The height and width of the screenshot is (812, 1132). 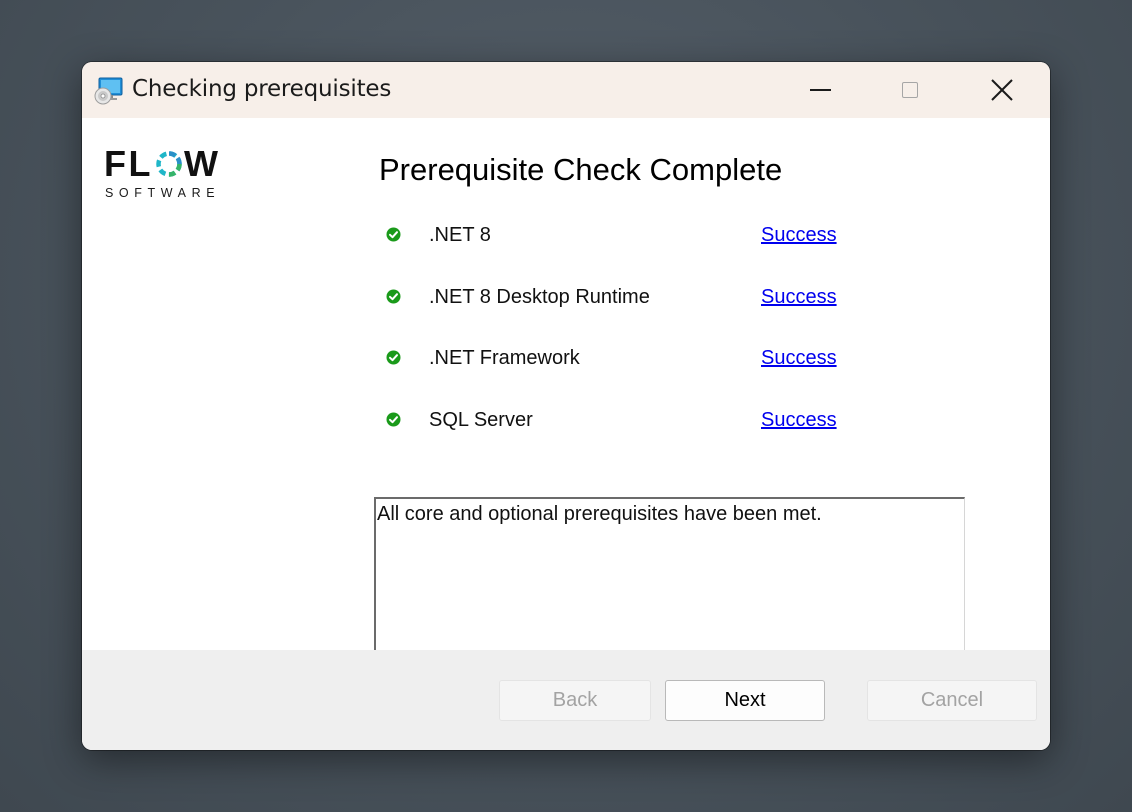 What do you see at coordinates (626, 239) in the screenshot?
I see `prerequisite-row: .NET 8 Success` at bounding box center [626, 239].